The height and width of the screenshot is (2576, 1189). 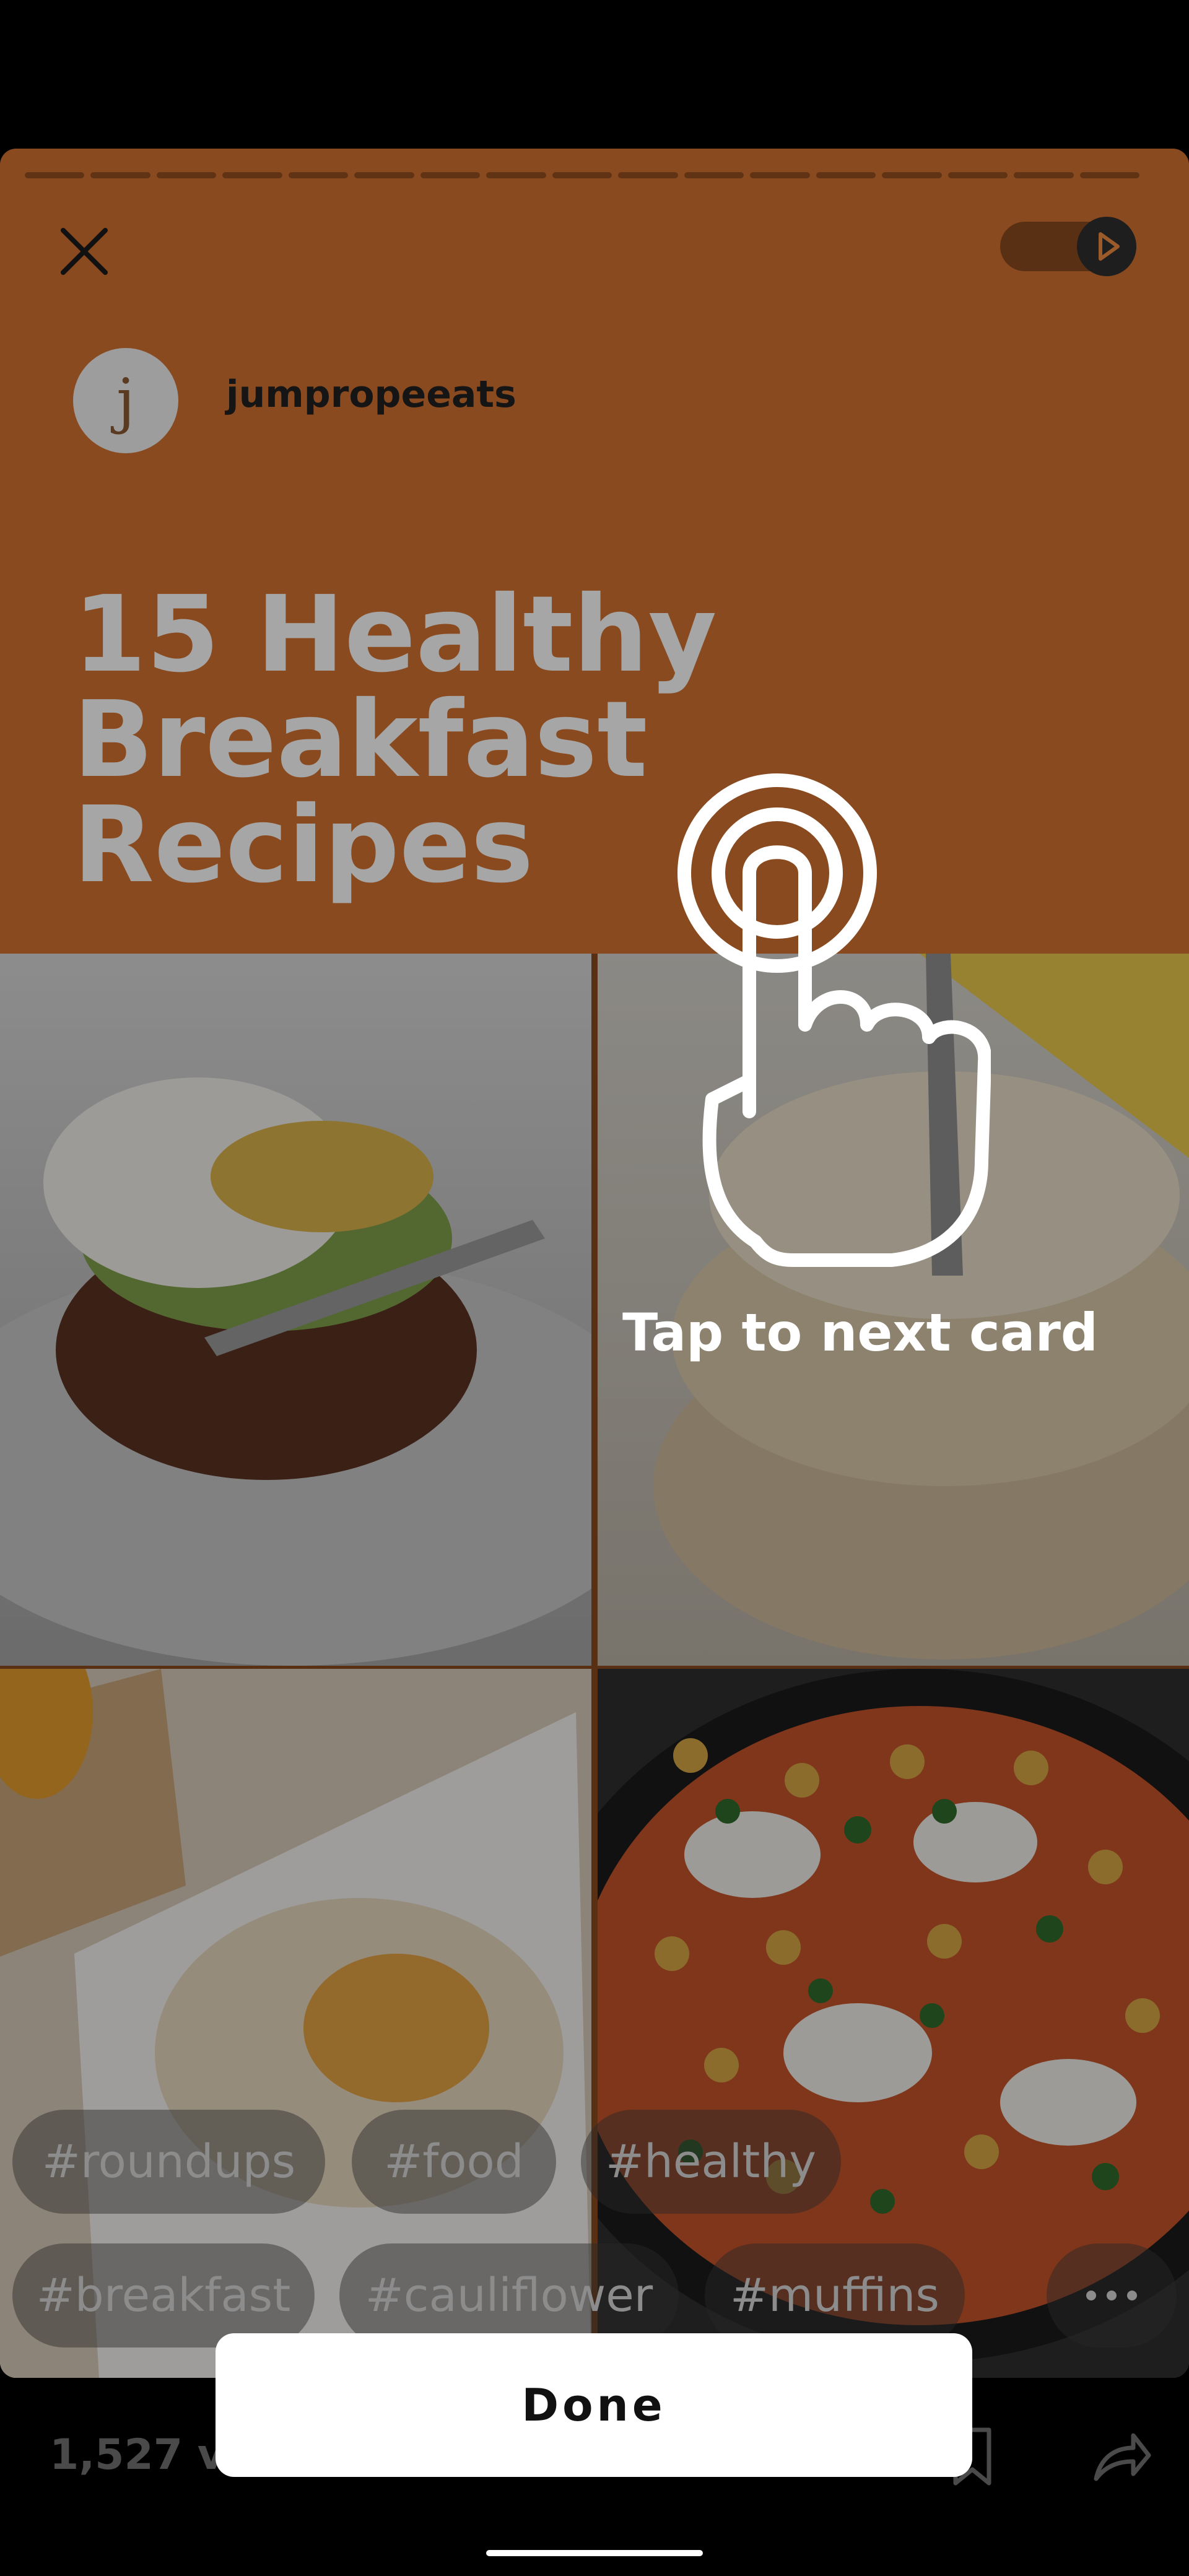 I want to click on username: jumpropeeats, so click(x=371, y=394).